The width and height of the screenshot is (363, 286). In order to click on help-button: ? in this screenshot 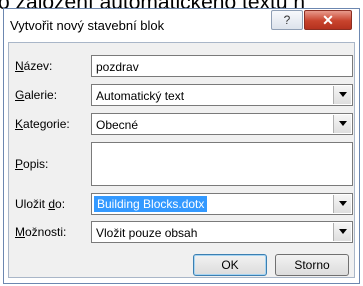, I will do `click(287, 20)`.